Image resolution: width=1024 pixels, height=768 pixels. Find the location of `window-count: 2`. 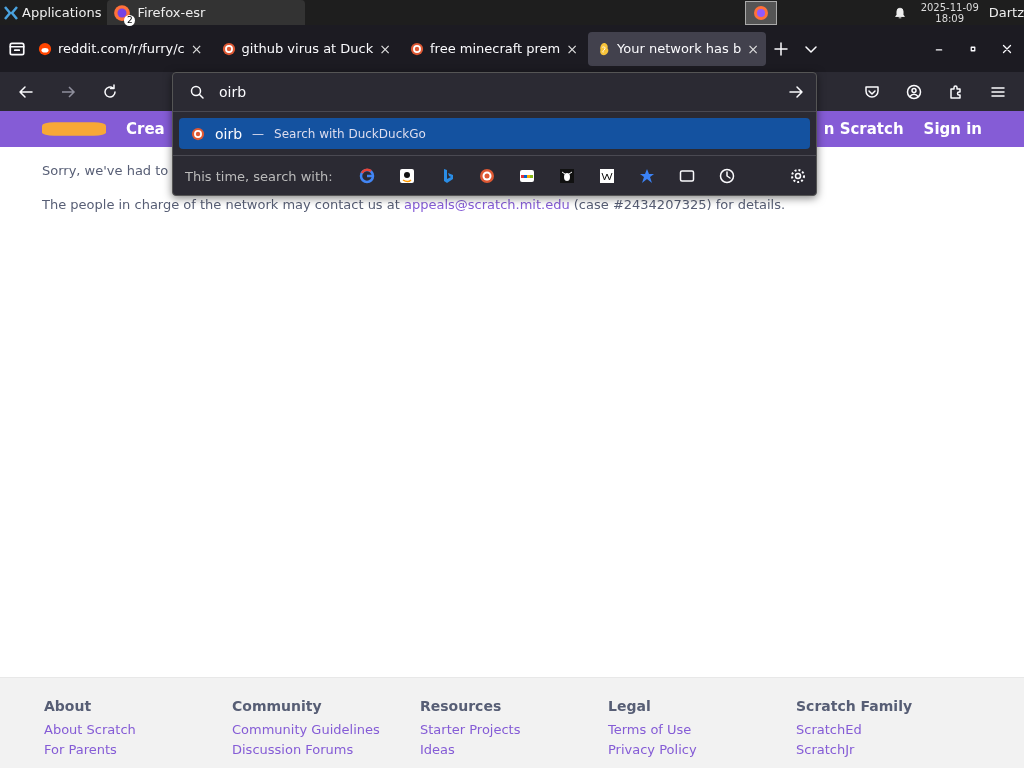

window-count: 2 is located at coordinates (130, 20).